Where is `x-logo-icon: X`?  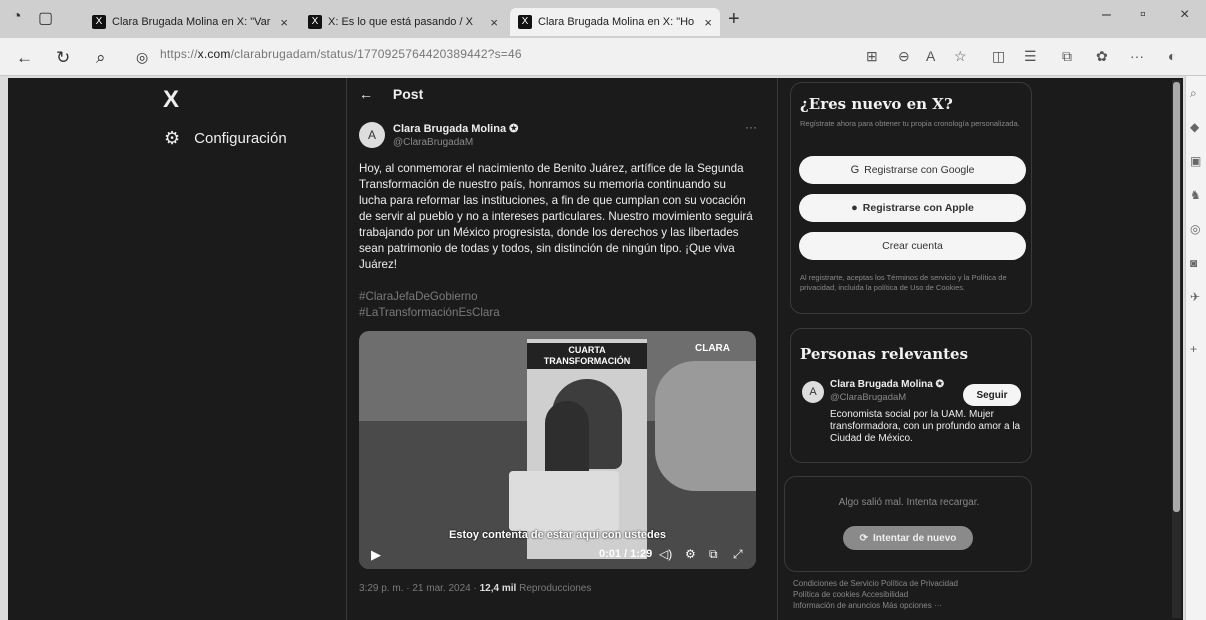 x-logo-icon: X is located at coordinates (171, 100).